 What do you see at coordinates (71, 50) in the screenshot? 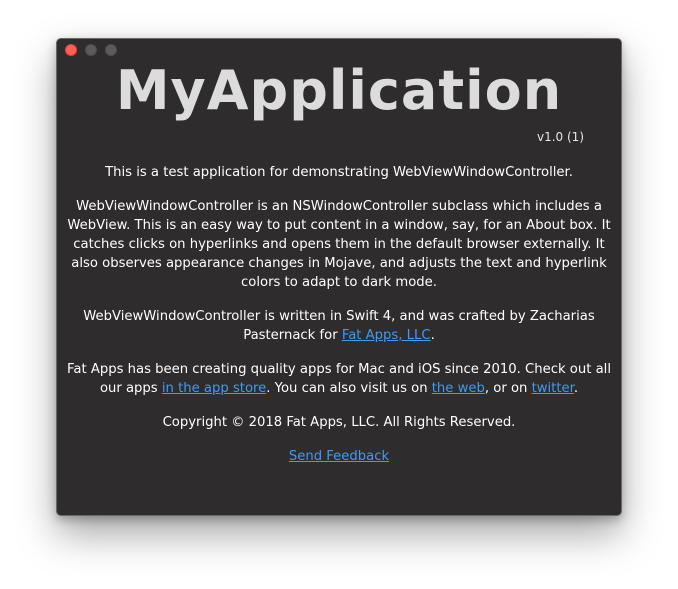
I see `close-button` at bounding box center [71, 50].